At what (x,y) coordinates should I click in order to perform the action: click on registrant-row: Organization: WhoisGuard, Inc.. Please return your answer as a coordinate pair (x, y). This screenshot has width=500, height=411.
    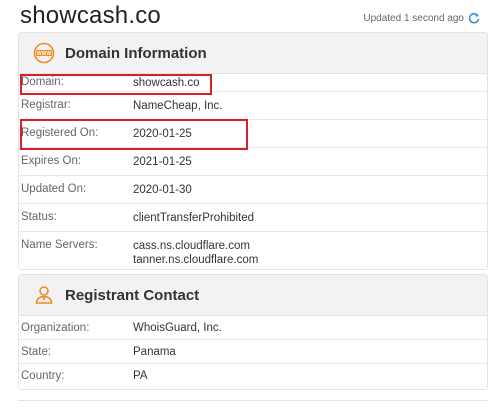
    Looking at the image, I should click on (253, 328).